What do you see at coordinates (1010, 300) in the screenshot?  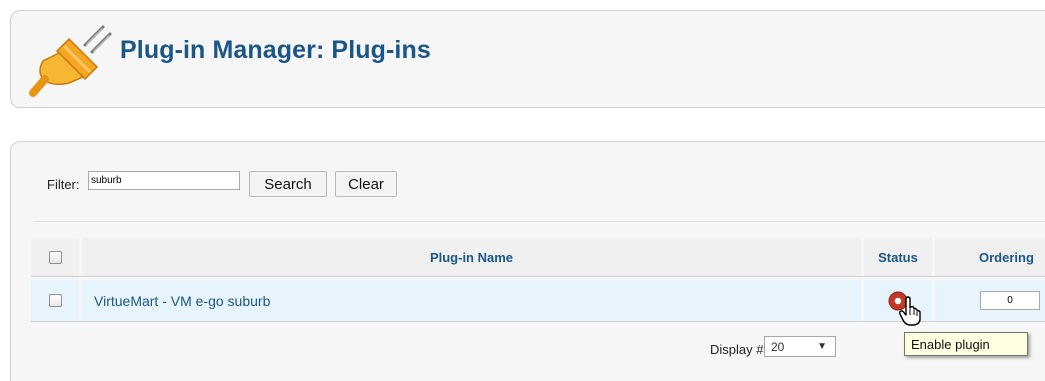 I see `ordering-input` at bounding box center [1010, 300].